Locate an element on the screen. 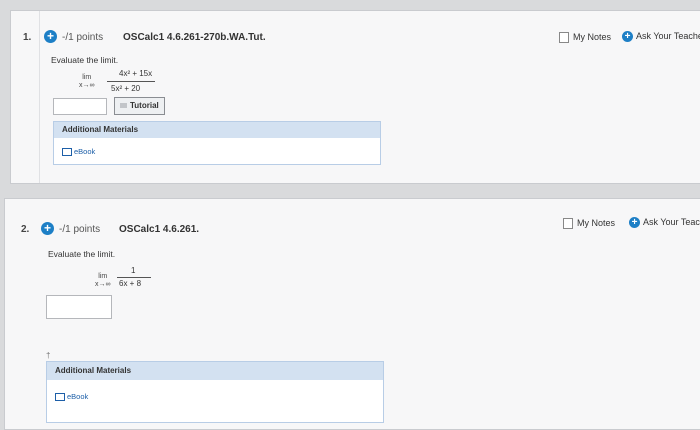 This screenshot has height=430, width=700. tutorial-button: Tutorial is located at coordinates (139, 106).